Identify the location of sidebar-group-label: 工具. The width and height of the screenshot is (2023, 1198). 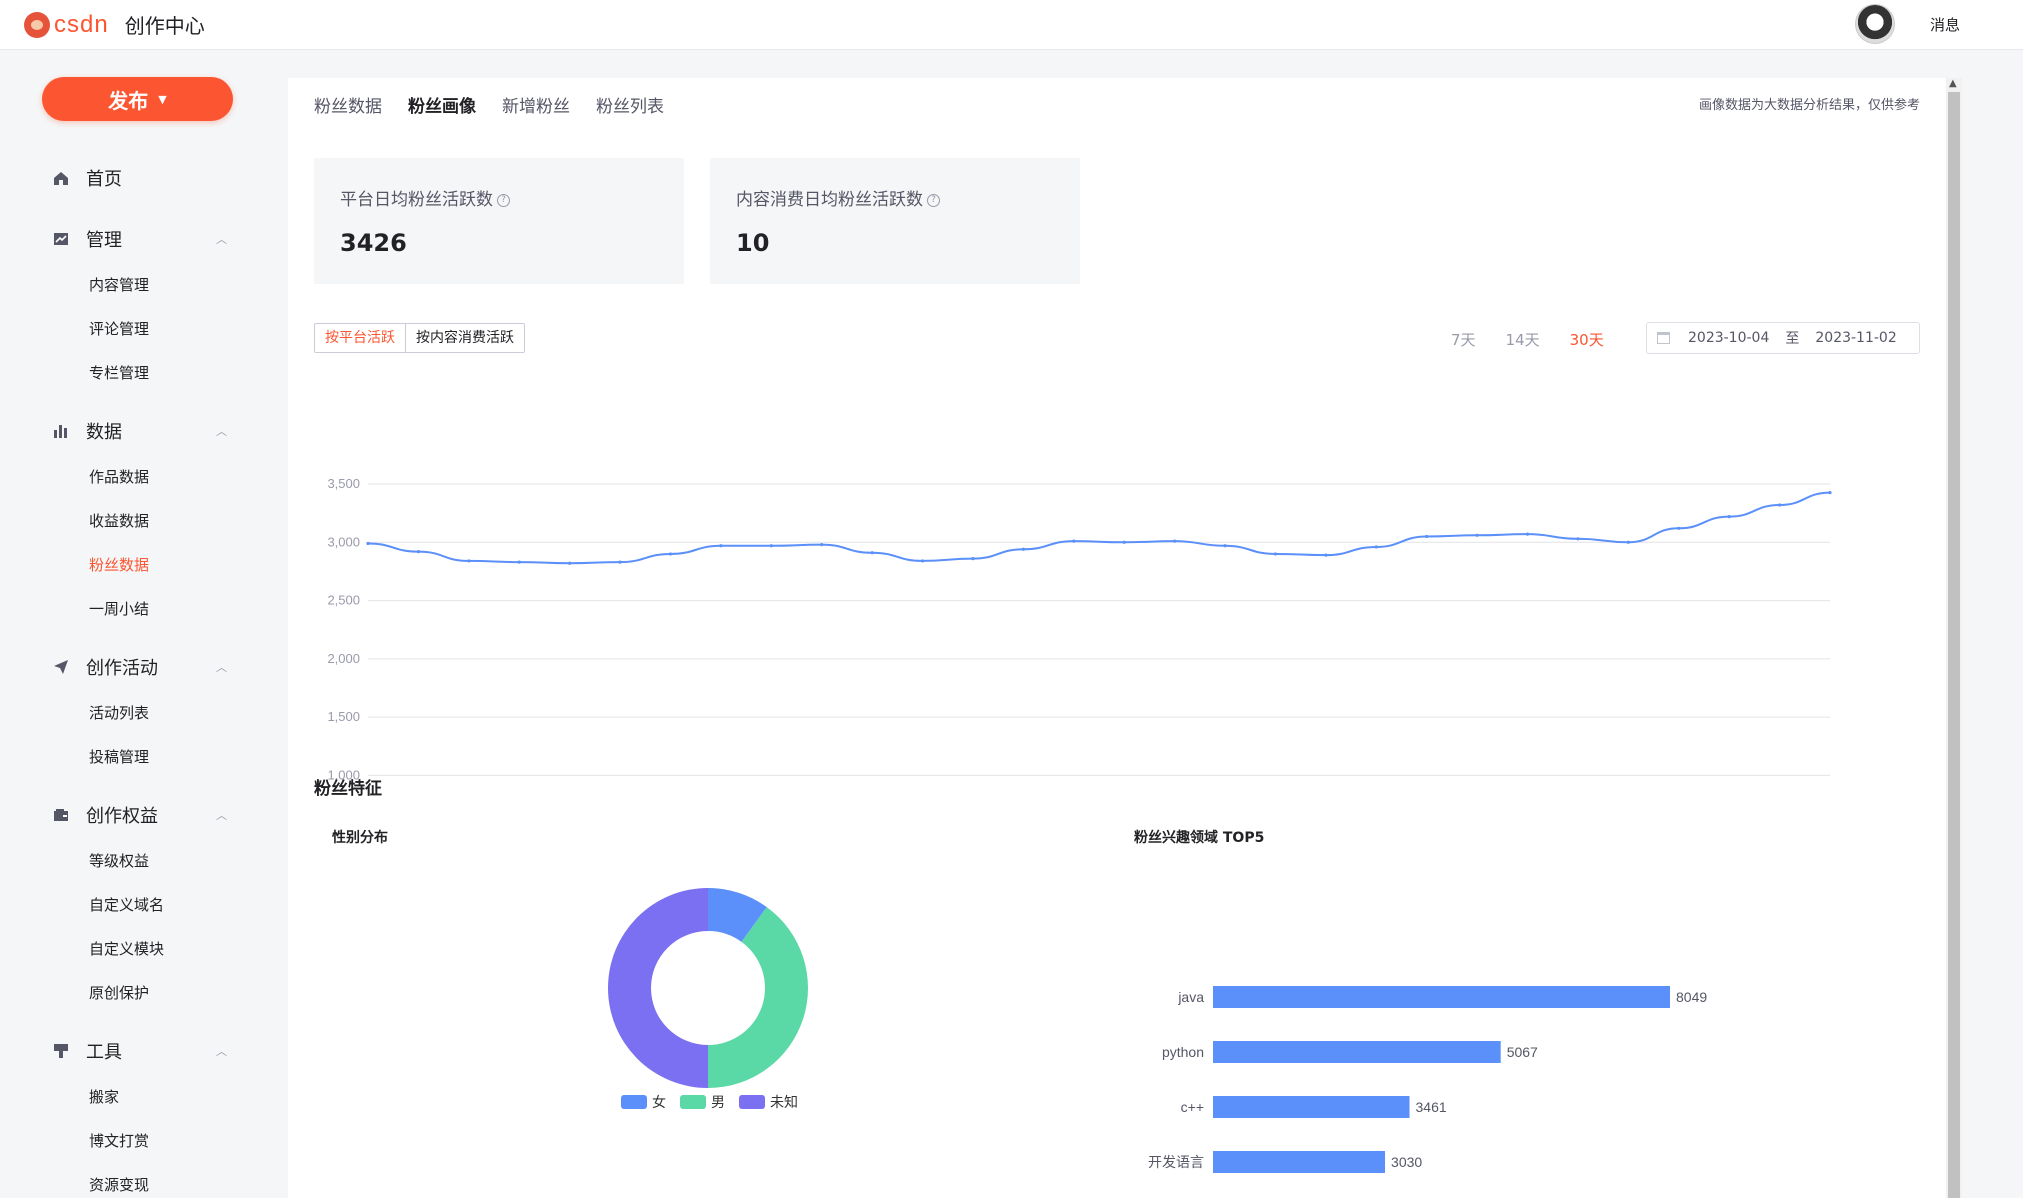
(104, 1052).